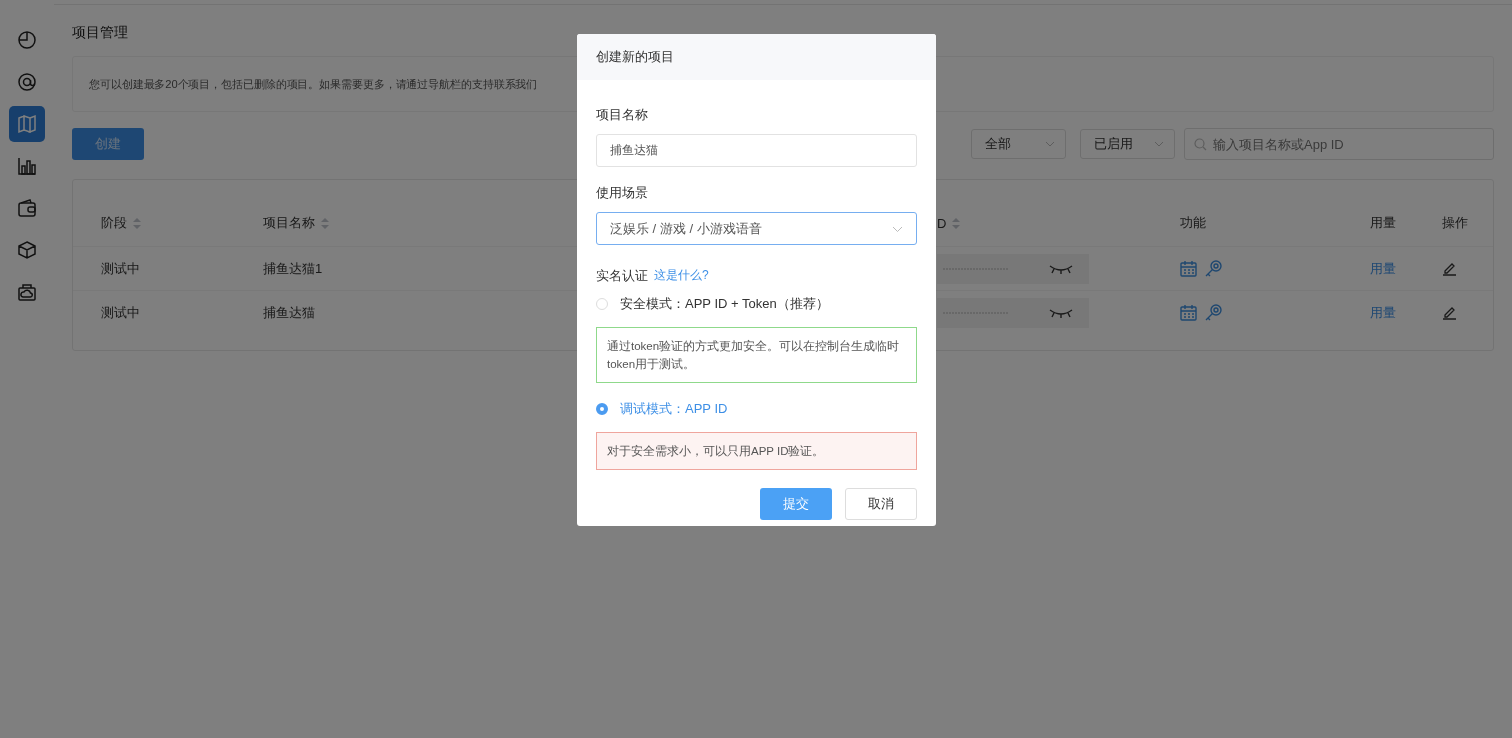 The image size is (1512, 738). Describe the element at coordinates (622, 115) in the screenshot. I see `field-label: 项目名称` at that location.